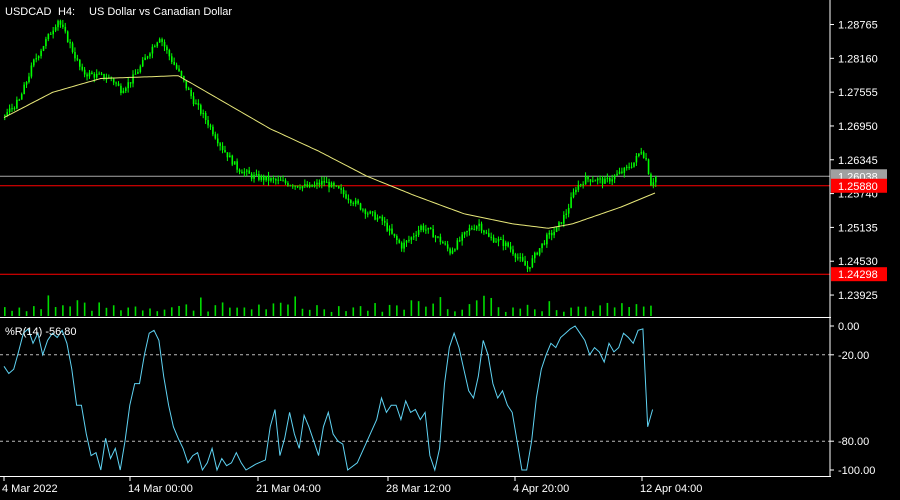 The image size is (900, 500). What do you see at coordinates (28, 12) in the screenshot?
I see `chart-title-symbol: USDCAD` at bounding box center [28, 12].